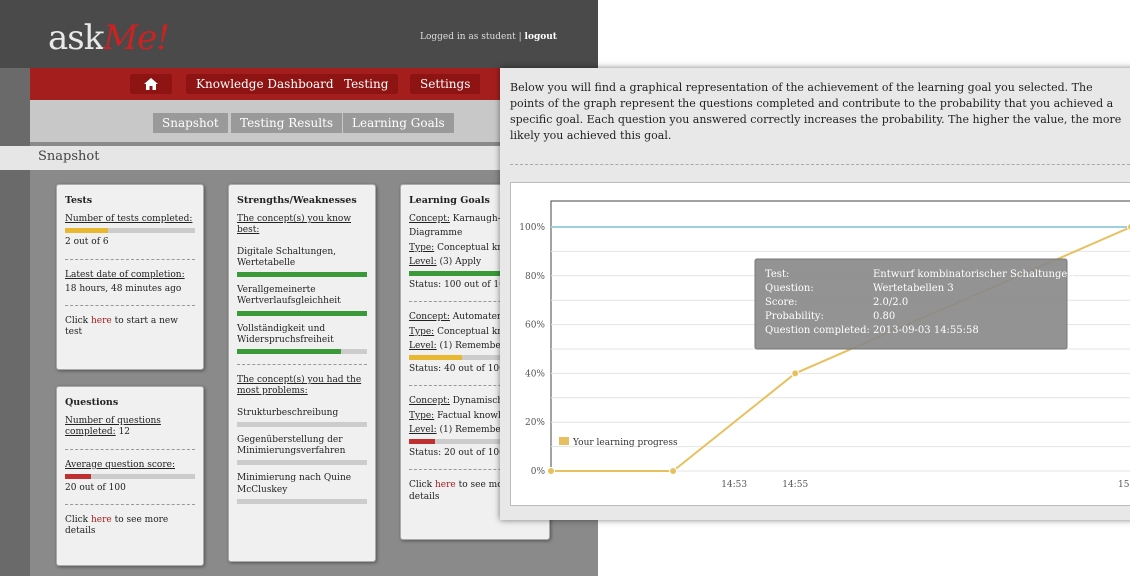  What do you see at coordinates (535, 277) in the screenshot?
I see `y-tick-label: 80%` at bounding box center [535, 277].